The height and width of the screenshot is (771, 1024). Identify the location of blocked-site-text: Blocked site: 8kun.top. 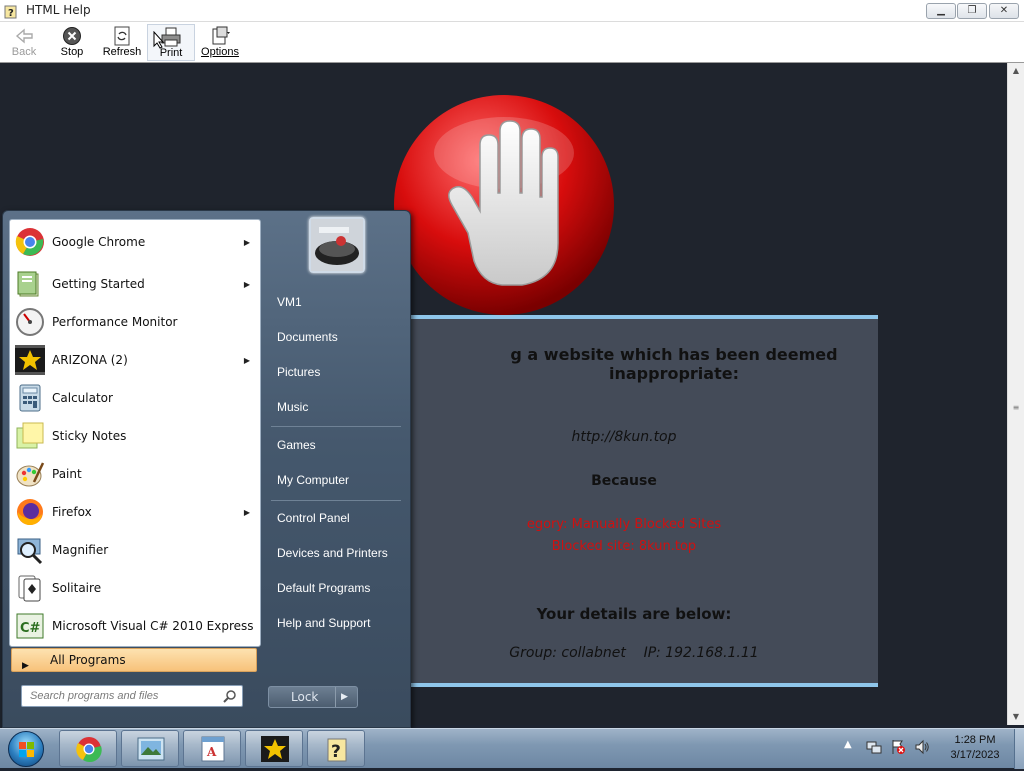
(624, 546).